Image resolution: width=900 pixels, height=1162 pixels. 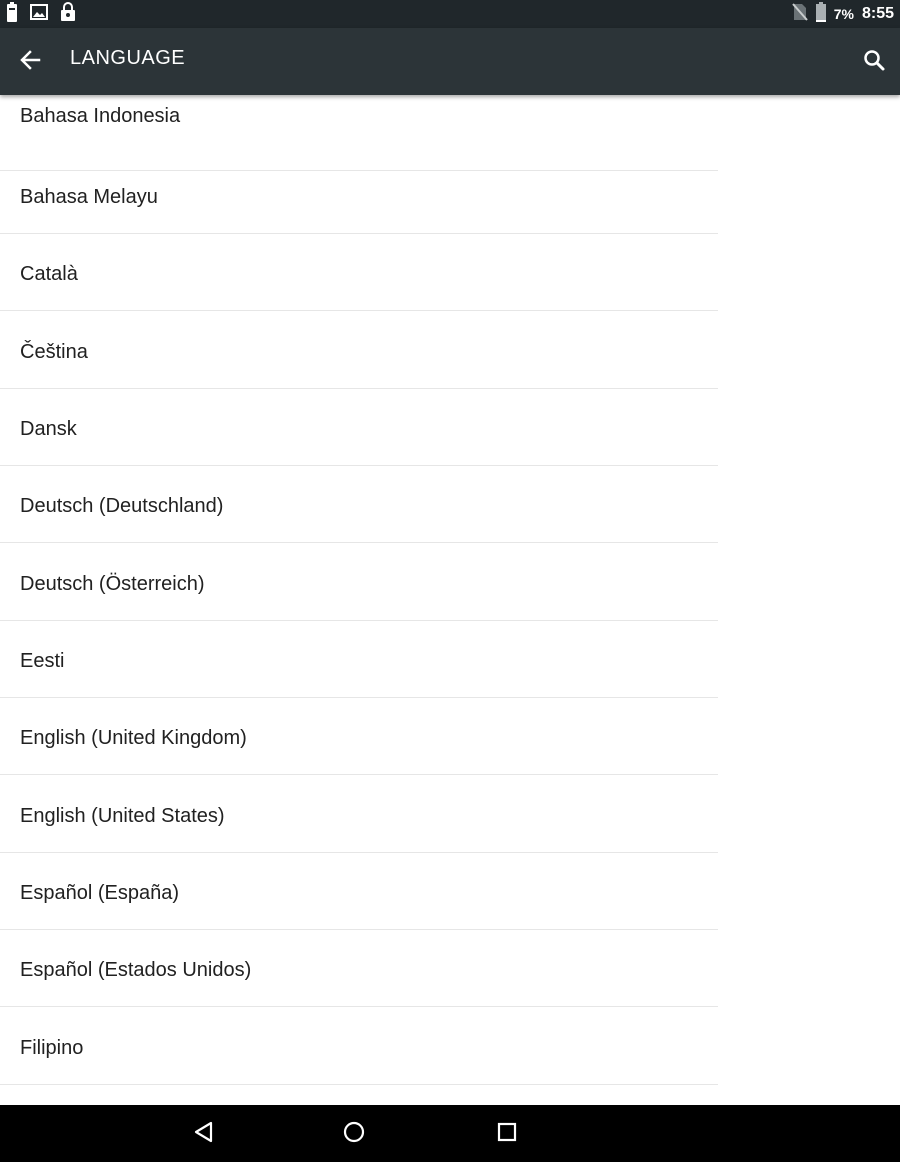 What do you see at coordinates (450, 1133) in the screenshot?
I see `system-nav-bar` at bounding box center [450, 1133].